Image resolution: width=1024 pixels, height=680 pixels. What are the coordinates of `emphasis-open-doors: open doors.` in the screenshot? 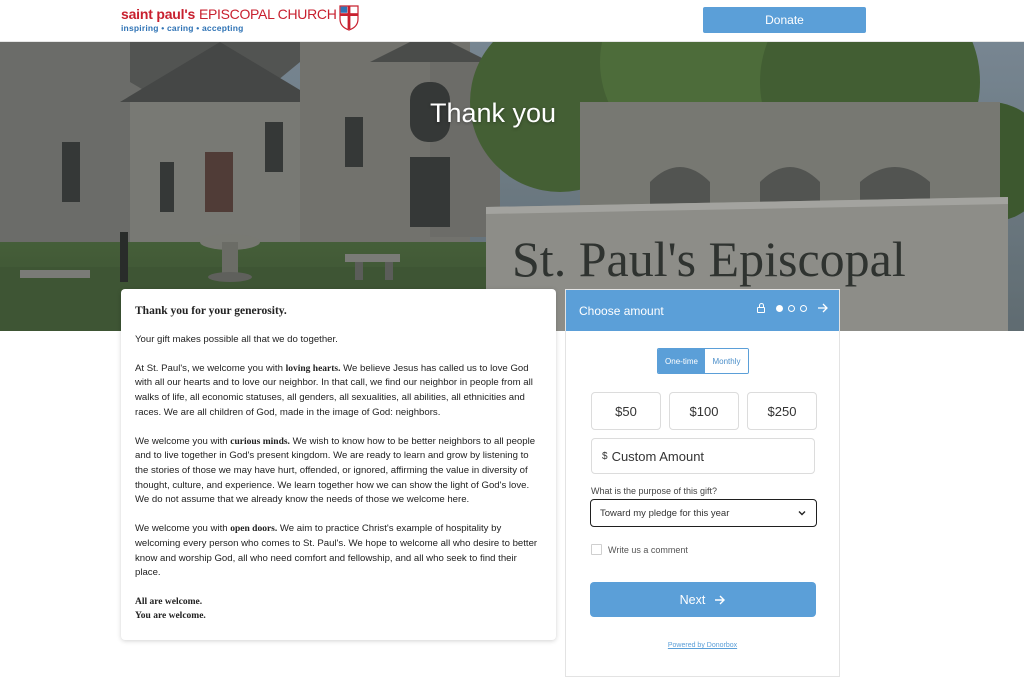 It's located at (254, 529).